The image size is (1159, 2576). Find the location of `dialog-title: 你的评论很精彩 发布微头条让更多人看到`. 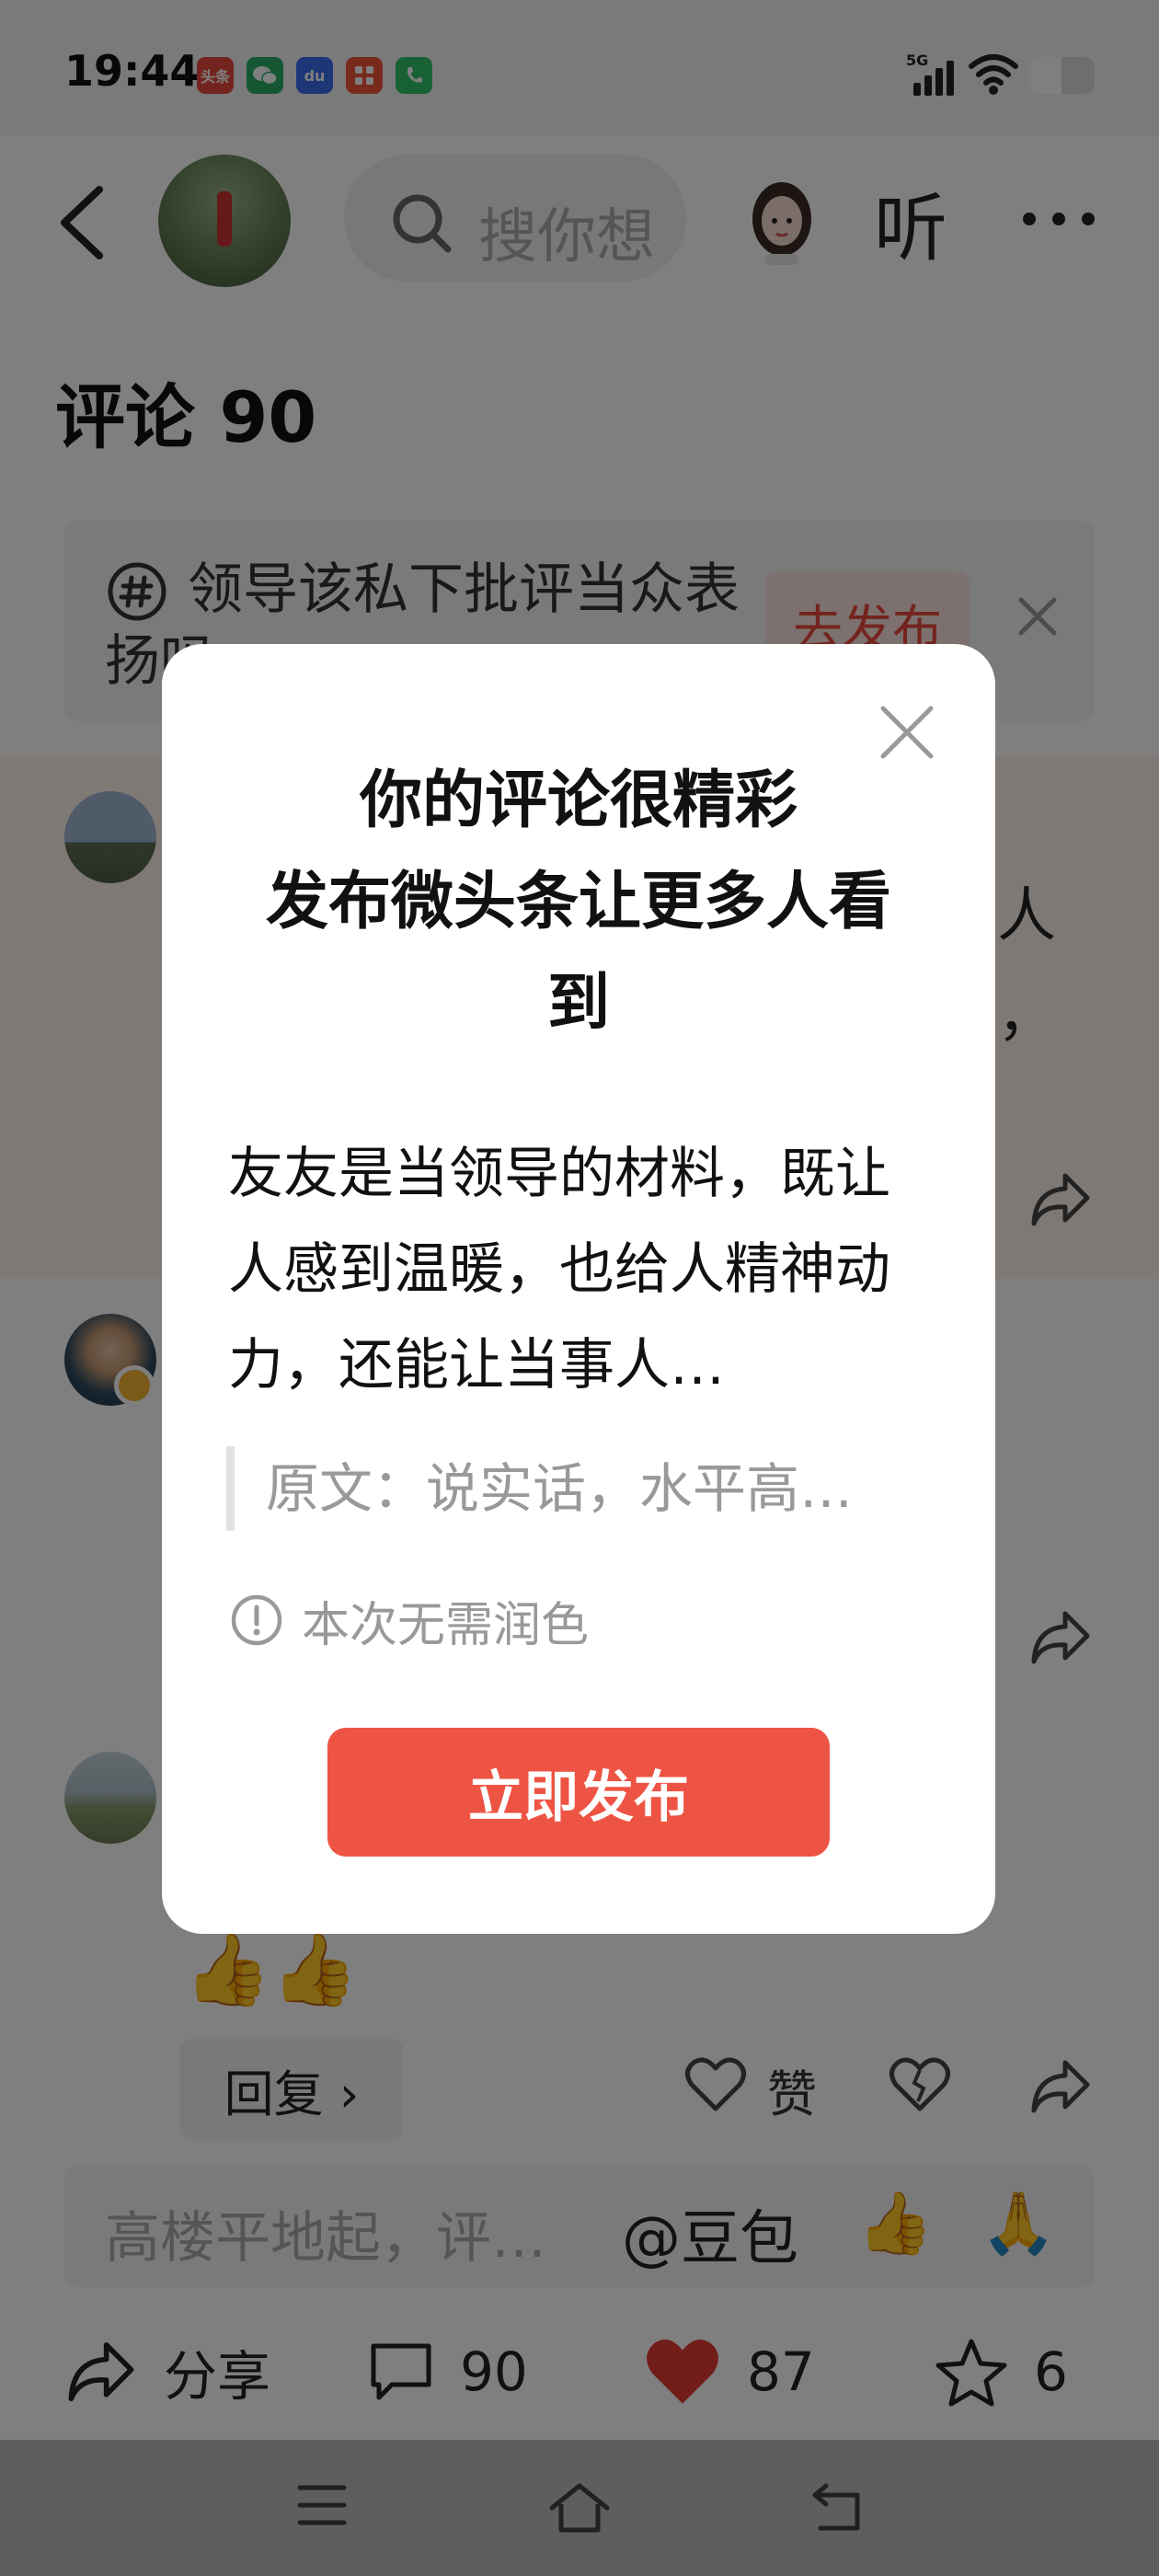

dialog-title: 你的评论很精彩 发布微头条让更多人看到 is located at coordinates (578, 902).